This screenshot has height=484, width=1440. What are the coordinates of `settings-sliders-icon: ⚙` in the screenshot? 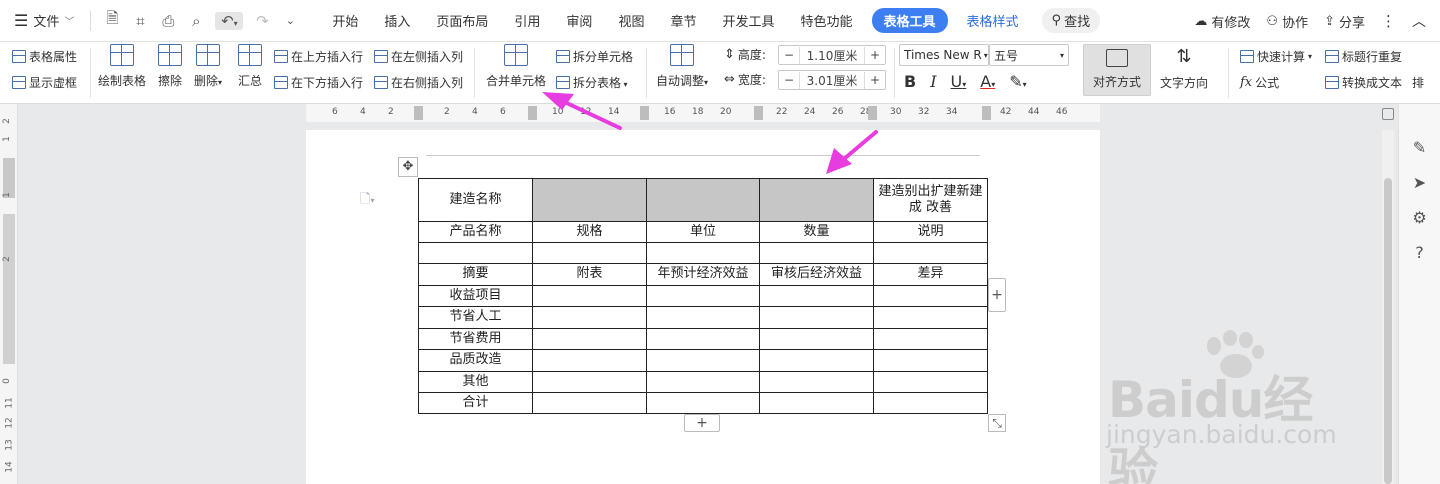 It's located at (1419, 217).